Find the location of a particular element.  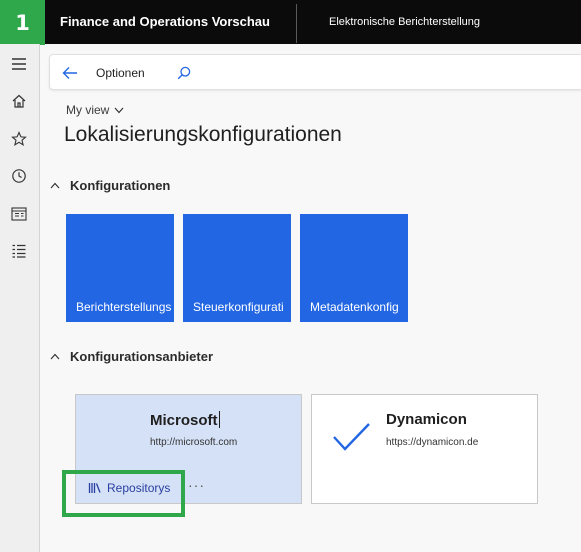

chevron-down-icon is located at coordinates (119, 110).